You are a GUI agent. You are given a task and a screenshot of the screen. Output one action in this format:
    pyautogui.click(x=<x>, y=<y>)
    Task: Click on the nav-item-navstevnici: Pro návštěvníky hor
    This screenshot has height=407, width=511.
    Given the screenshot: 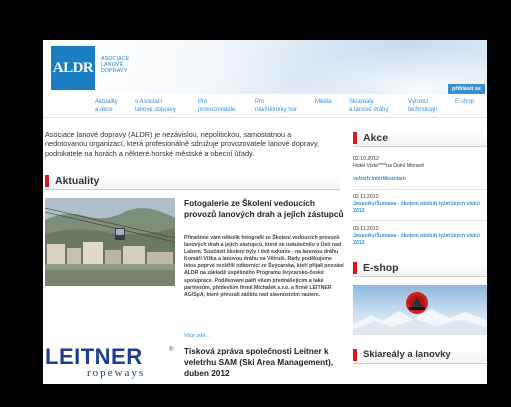 What is the action you would take?
    pyautogui.click(x=276, y=106)
    